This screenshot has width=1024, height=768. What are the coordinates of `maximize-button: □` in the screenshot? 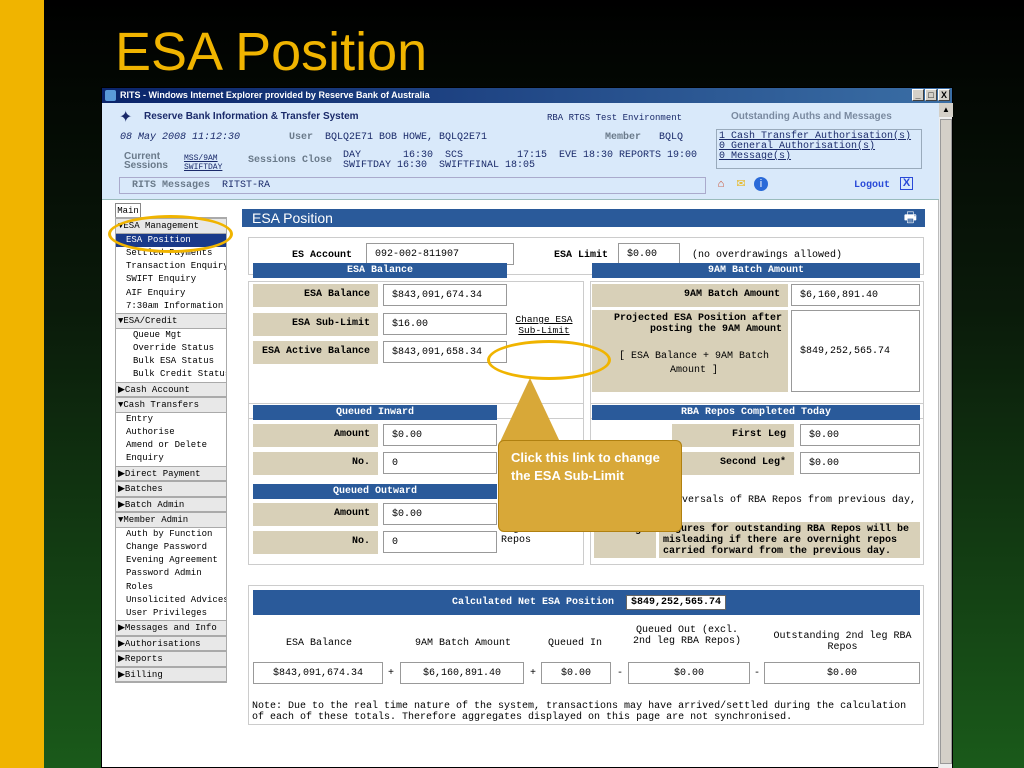 It's located at (931, 95).